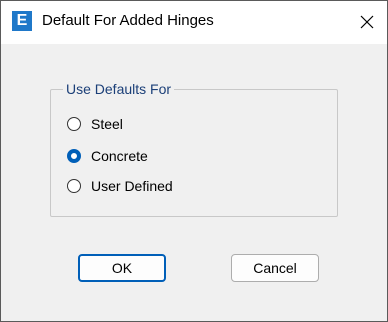 Image resolution: width=388 pixels, height=322 pixels. Describe the element at coordinates (275, 268) in the screenshot. I see `cancel-button: Cancel` at that location.